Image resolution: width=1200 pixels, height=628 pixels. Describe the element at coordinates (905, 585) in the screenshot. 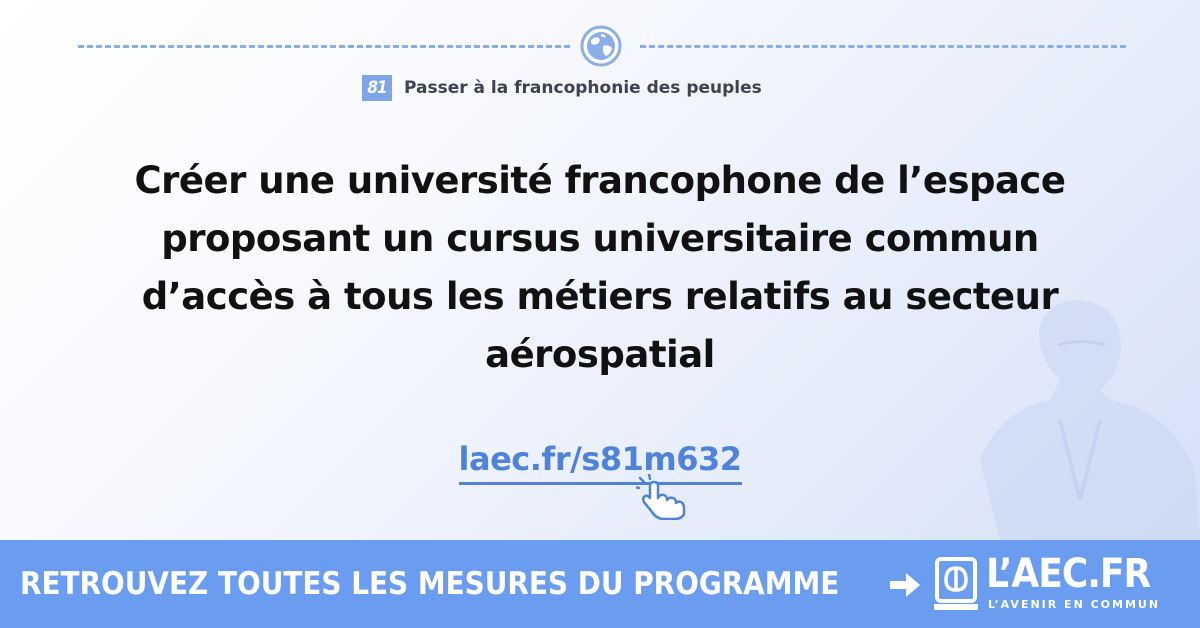

I see `arrow-right-icon` at that location.